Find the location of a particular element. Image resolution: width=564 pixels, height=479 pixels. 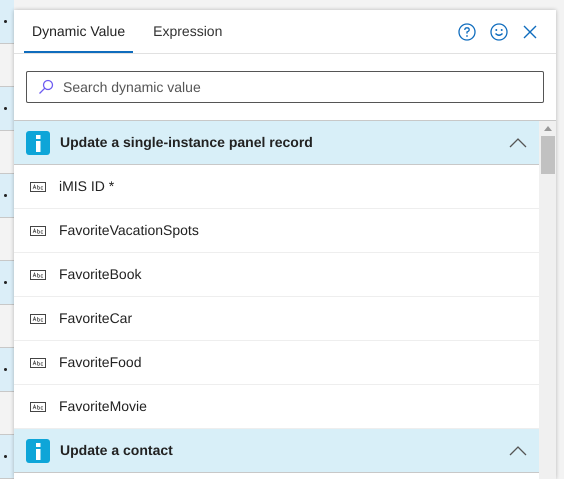

dynamic-value-item: iMIS ID * is located at coordinates (276, 187).